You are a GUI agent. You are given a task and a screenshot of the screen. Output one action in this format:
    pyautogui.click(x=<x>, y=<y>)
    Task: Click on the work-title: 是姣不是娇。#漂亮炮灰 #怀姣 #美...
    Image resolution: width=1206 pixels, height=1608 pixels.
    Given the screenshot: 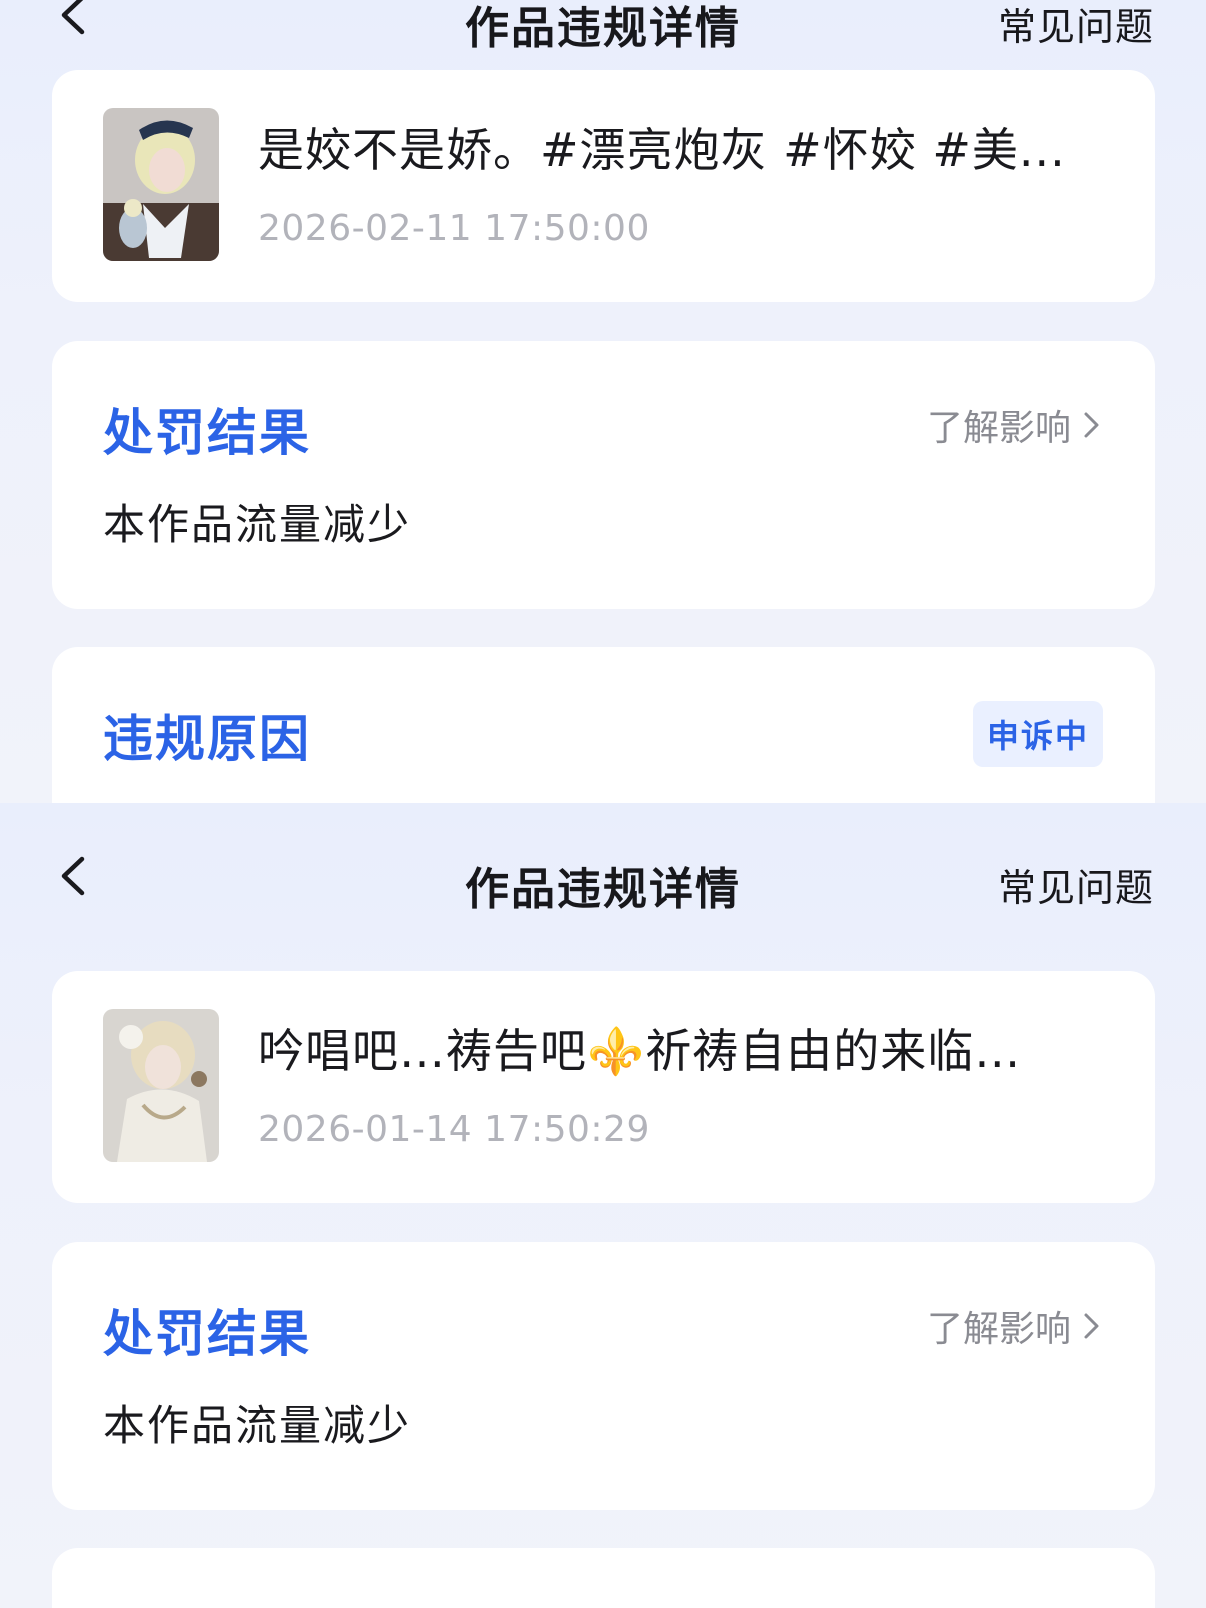 What is the action you would take?
    pyautogui.click(x=662, y=150)
    